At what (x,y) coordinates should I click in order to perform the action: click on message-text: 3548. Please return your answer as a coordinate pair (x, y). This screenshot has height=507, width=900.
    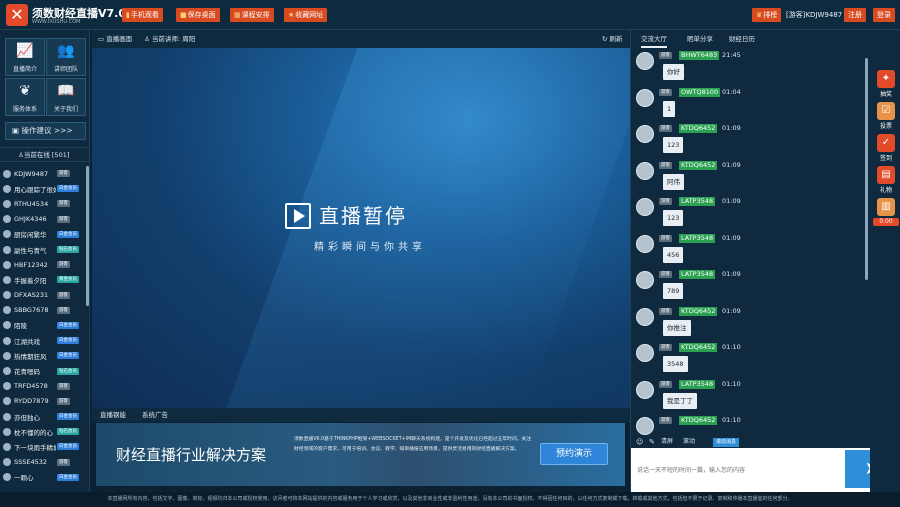
    Looking at the image, I should click on (675, 364).